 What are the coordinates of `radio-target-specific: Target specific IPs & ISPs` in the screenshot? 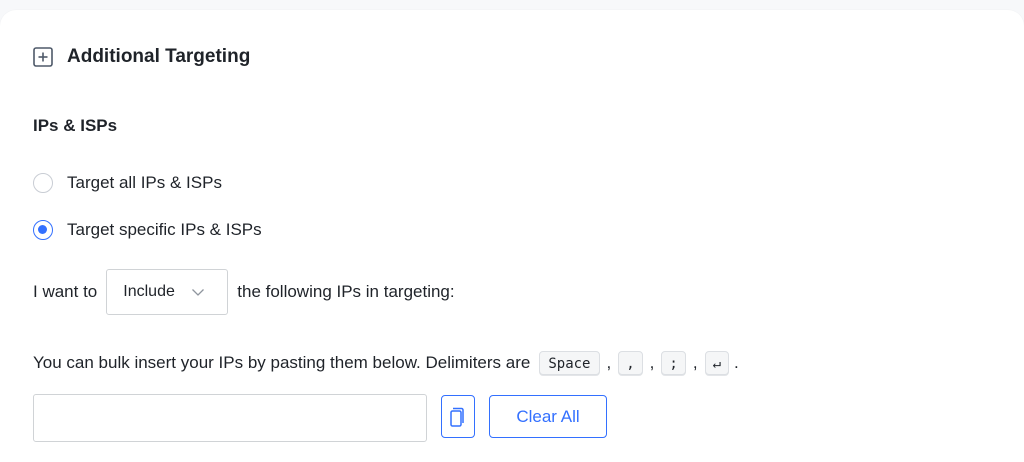 It's located at (147, 230).